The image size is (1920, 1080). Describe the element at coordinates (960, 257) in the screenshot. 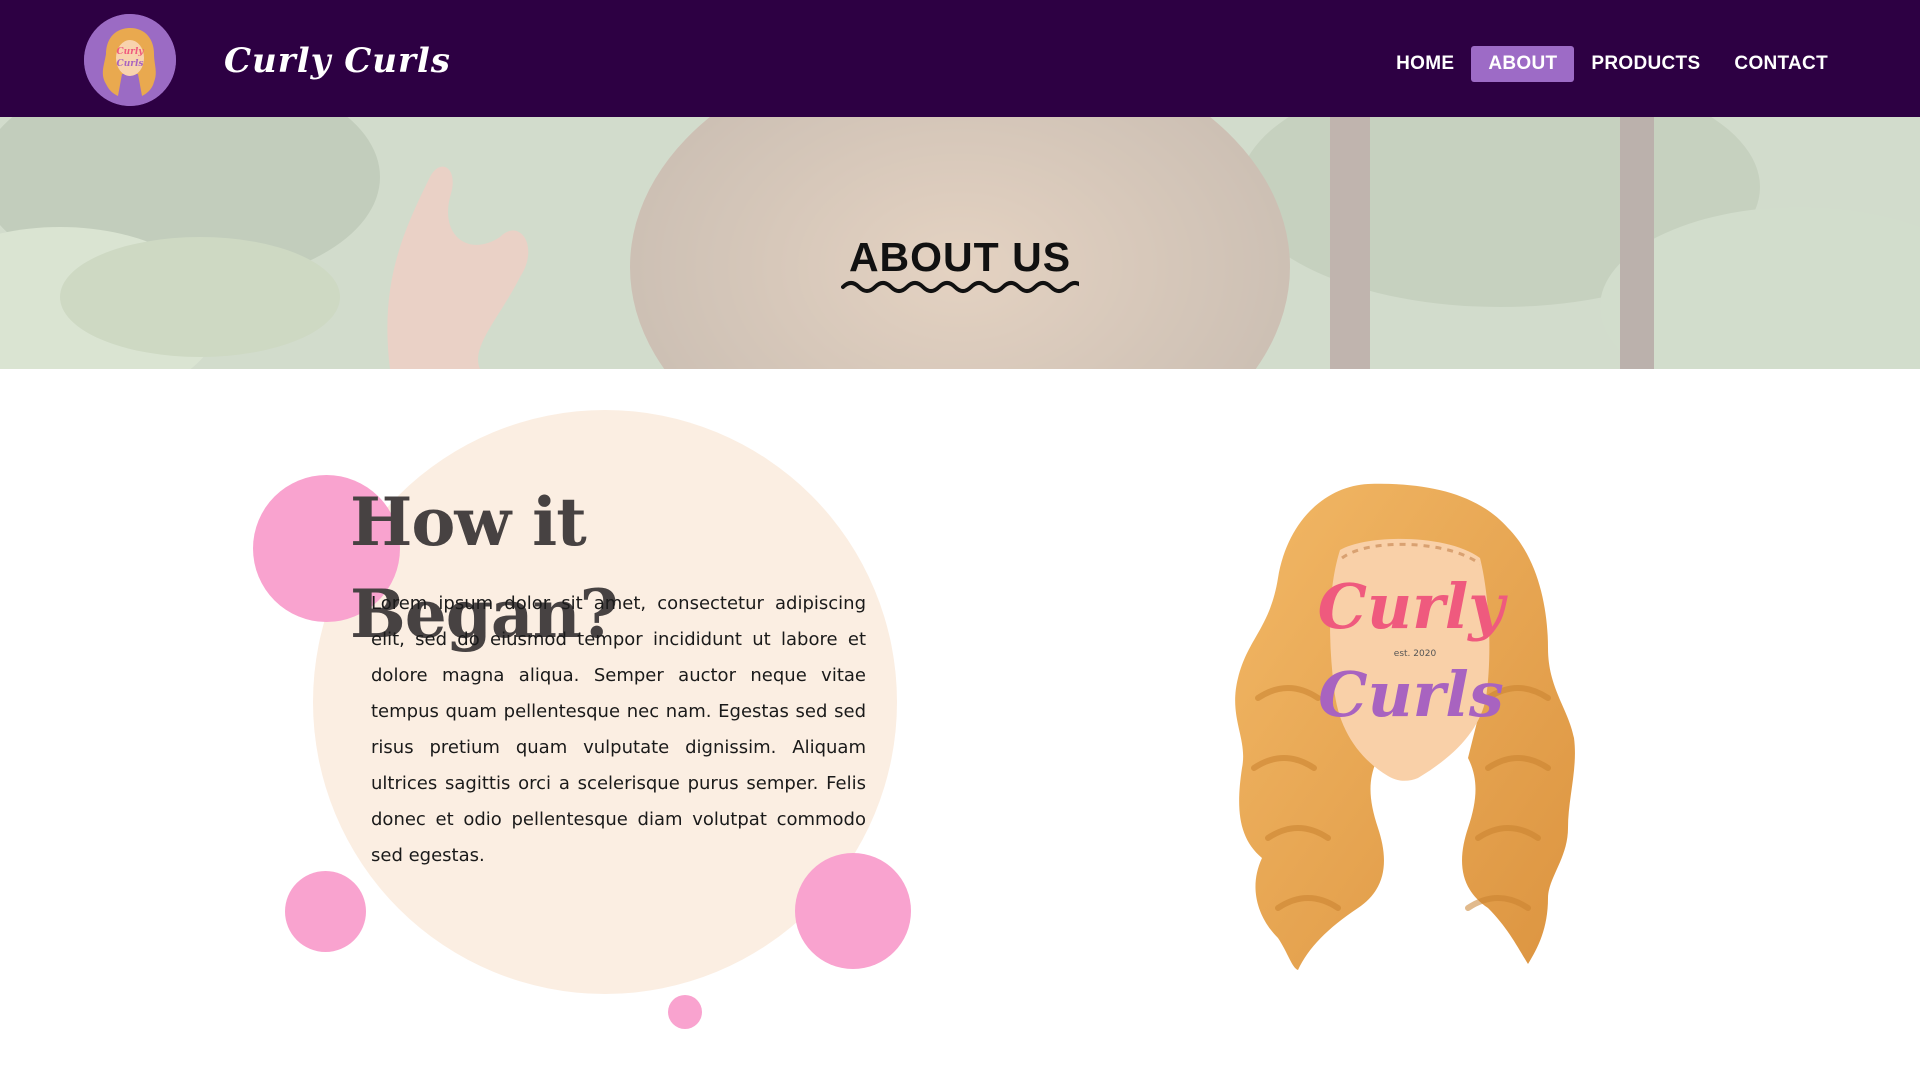

I see `page-title: ABOUT US` at that location.